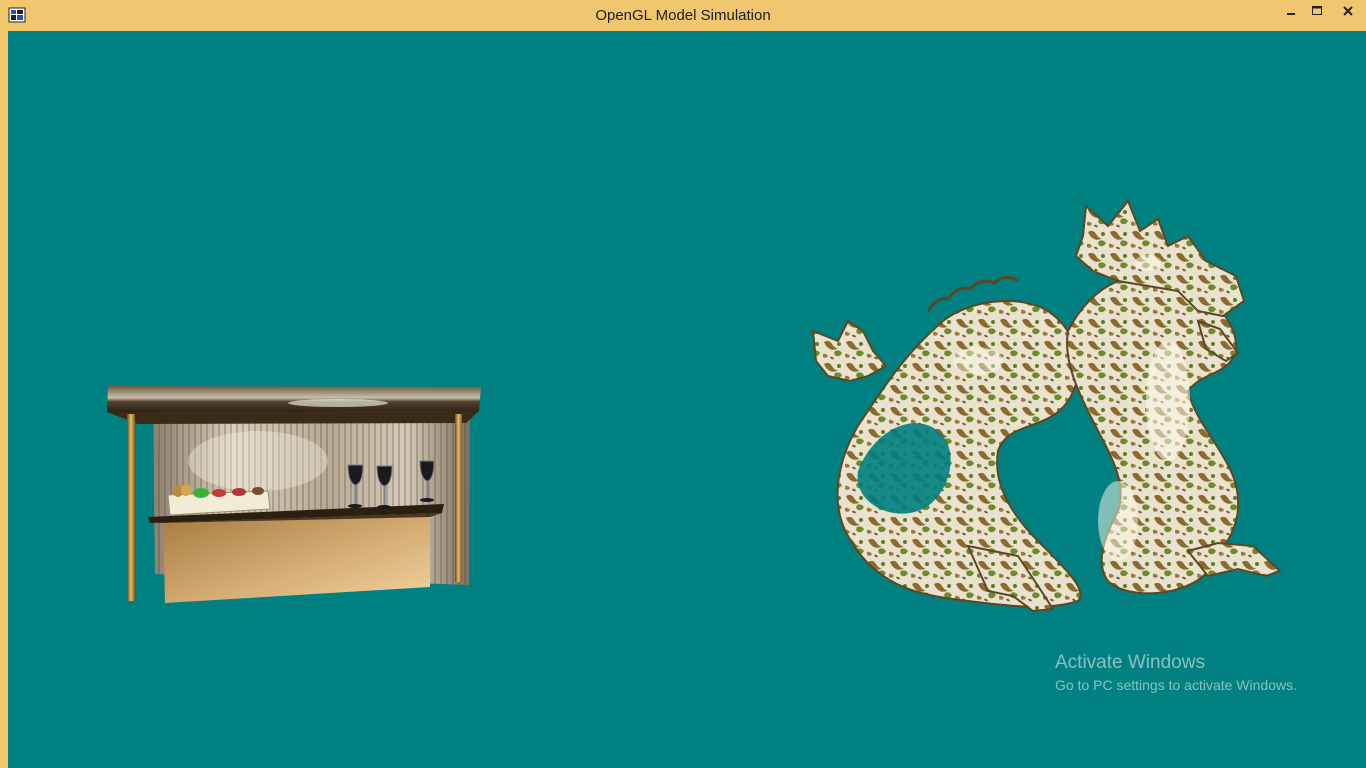 The width and height of the screenshot is (1366, 768). Describe the element at coordinates (1291, 14) in the screenshot. I see `minimize-icon` at that location.